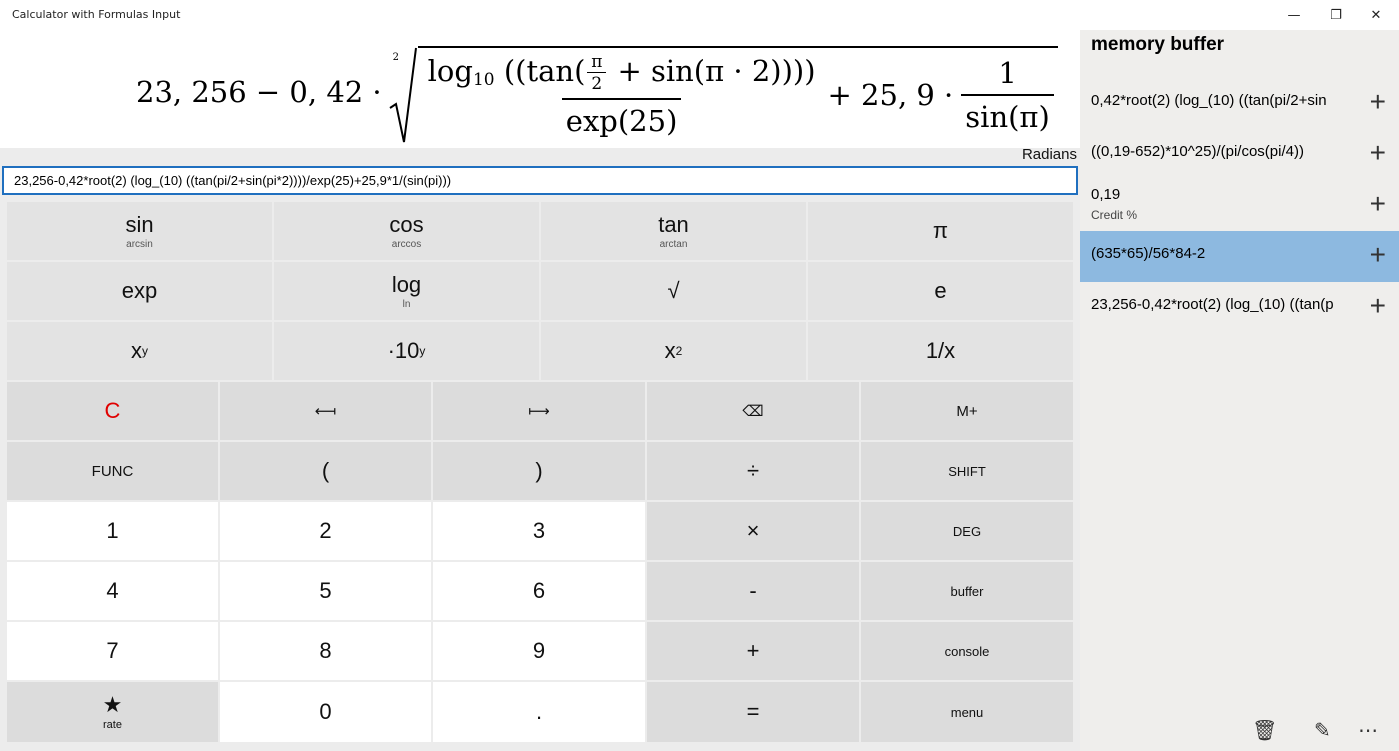  What do you see at coordinates (139, 351) in the screenshot?
I see `power-button: xy` at bounding box center [139, 351].